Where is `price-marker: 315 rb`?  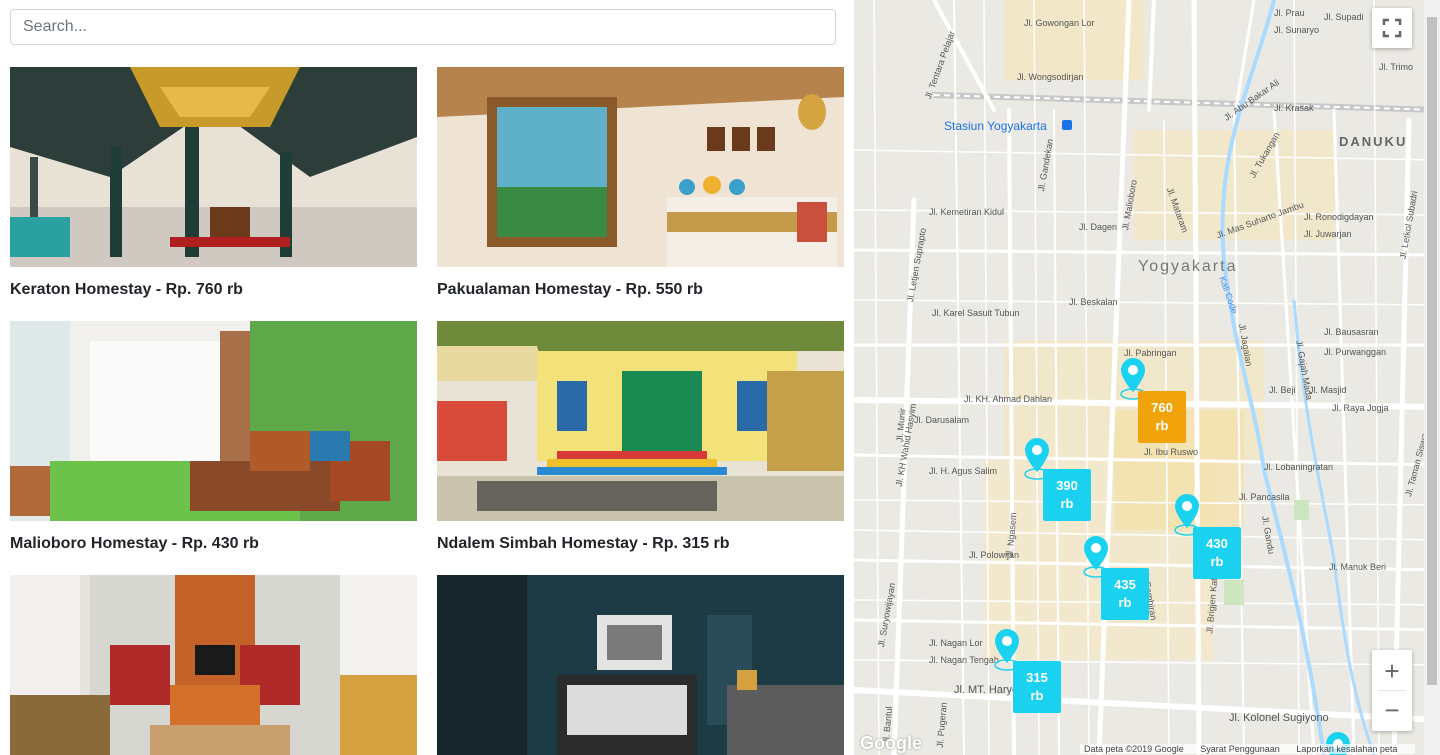 price-marker: 315 rb is located at coordinates (1037, 687).